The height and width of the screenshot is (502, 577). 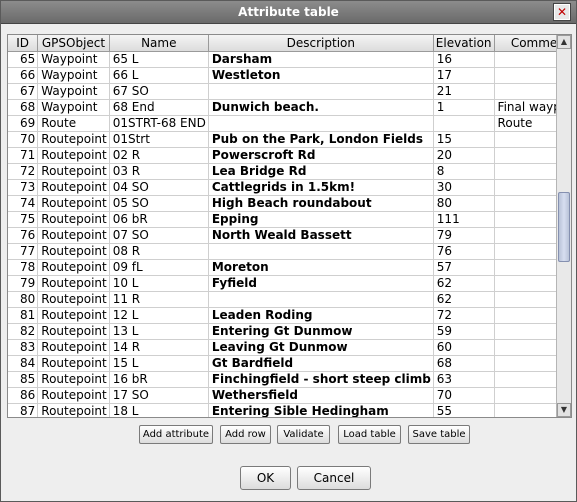 What do you see at coordinates (464, 219) in the screenshot?
I see `cell-elevation: 111` at bounding box center [464, 219].